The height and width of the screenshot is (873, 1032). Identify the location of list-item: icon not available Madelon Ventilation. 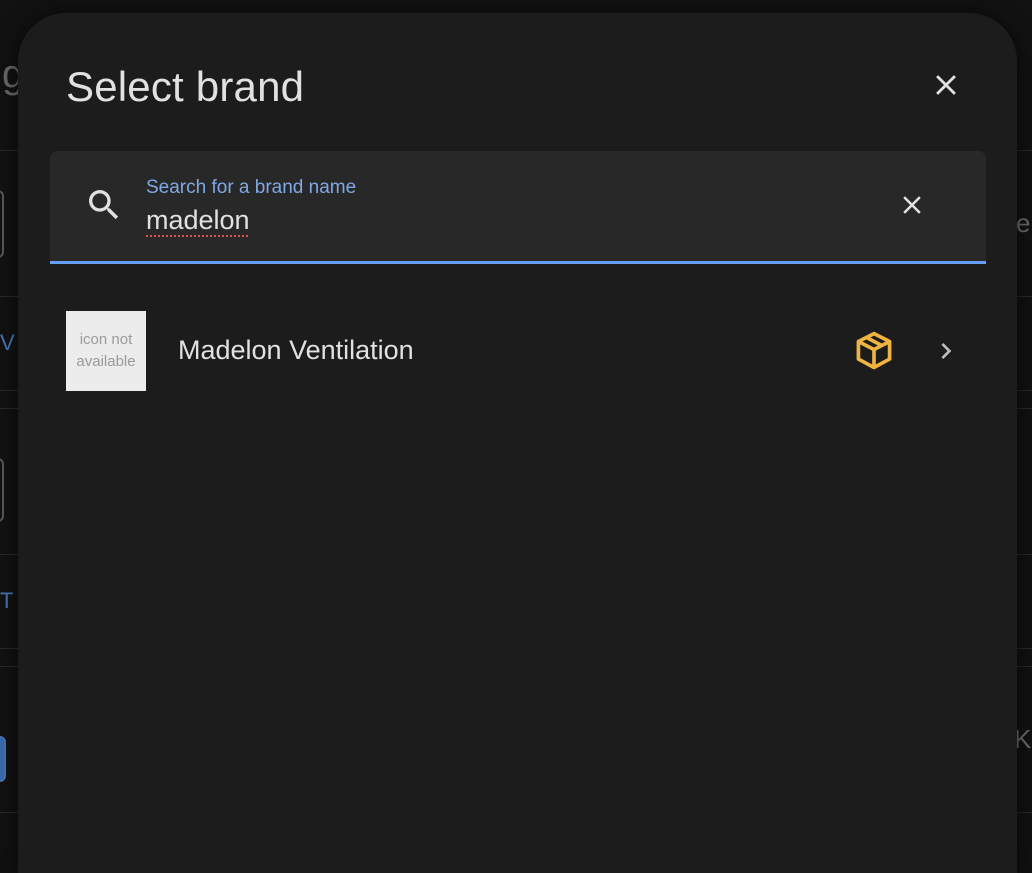
(518, 350).